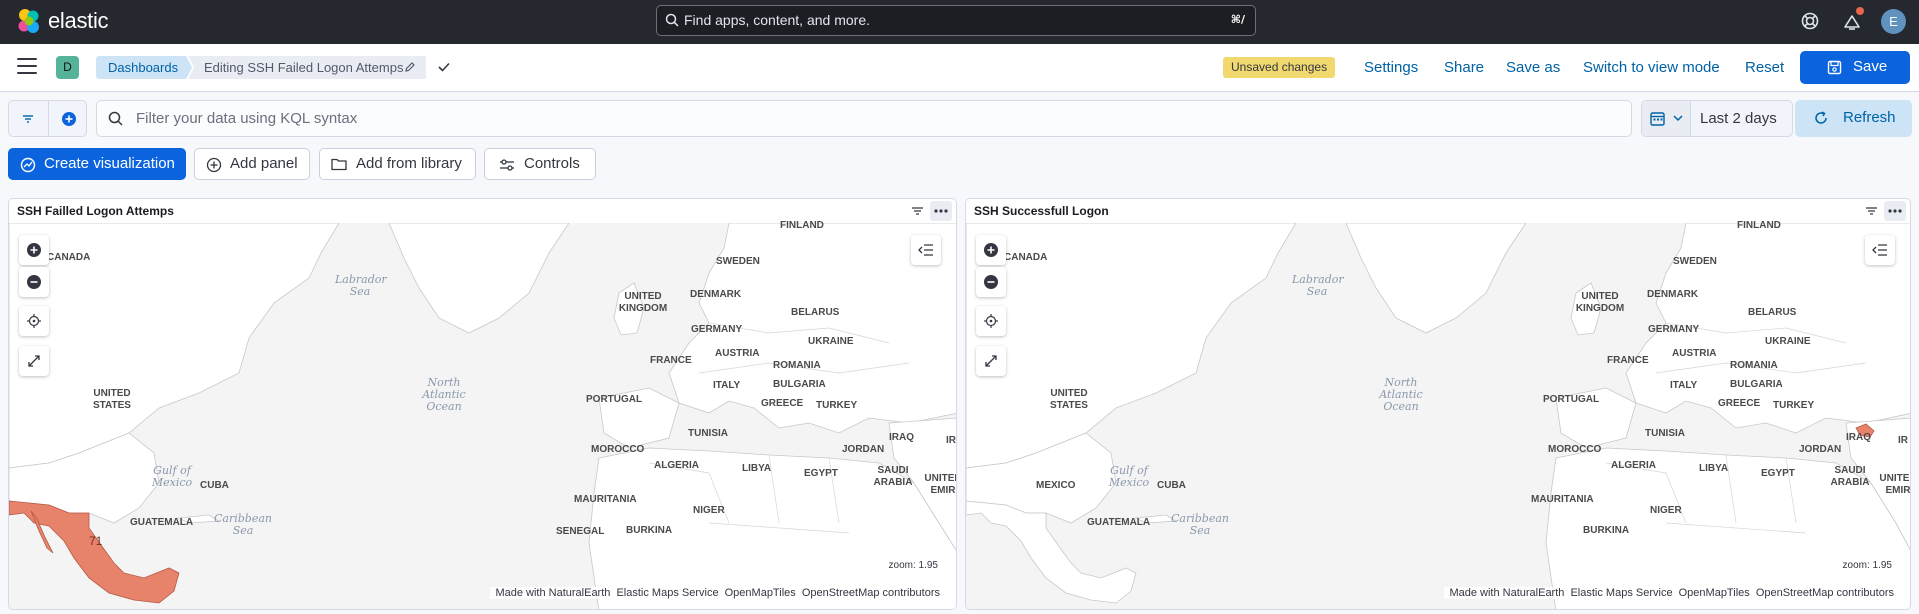  Describe the element at coordinates (777, 20) in the screenshot. I see `global-search-placeholder: Find apps, content, and more.` at that location.